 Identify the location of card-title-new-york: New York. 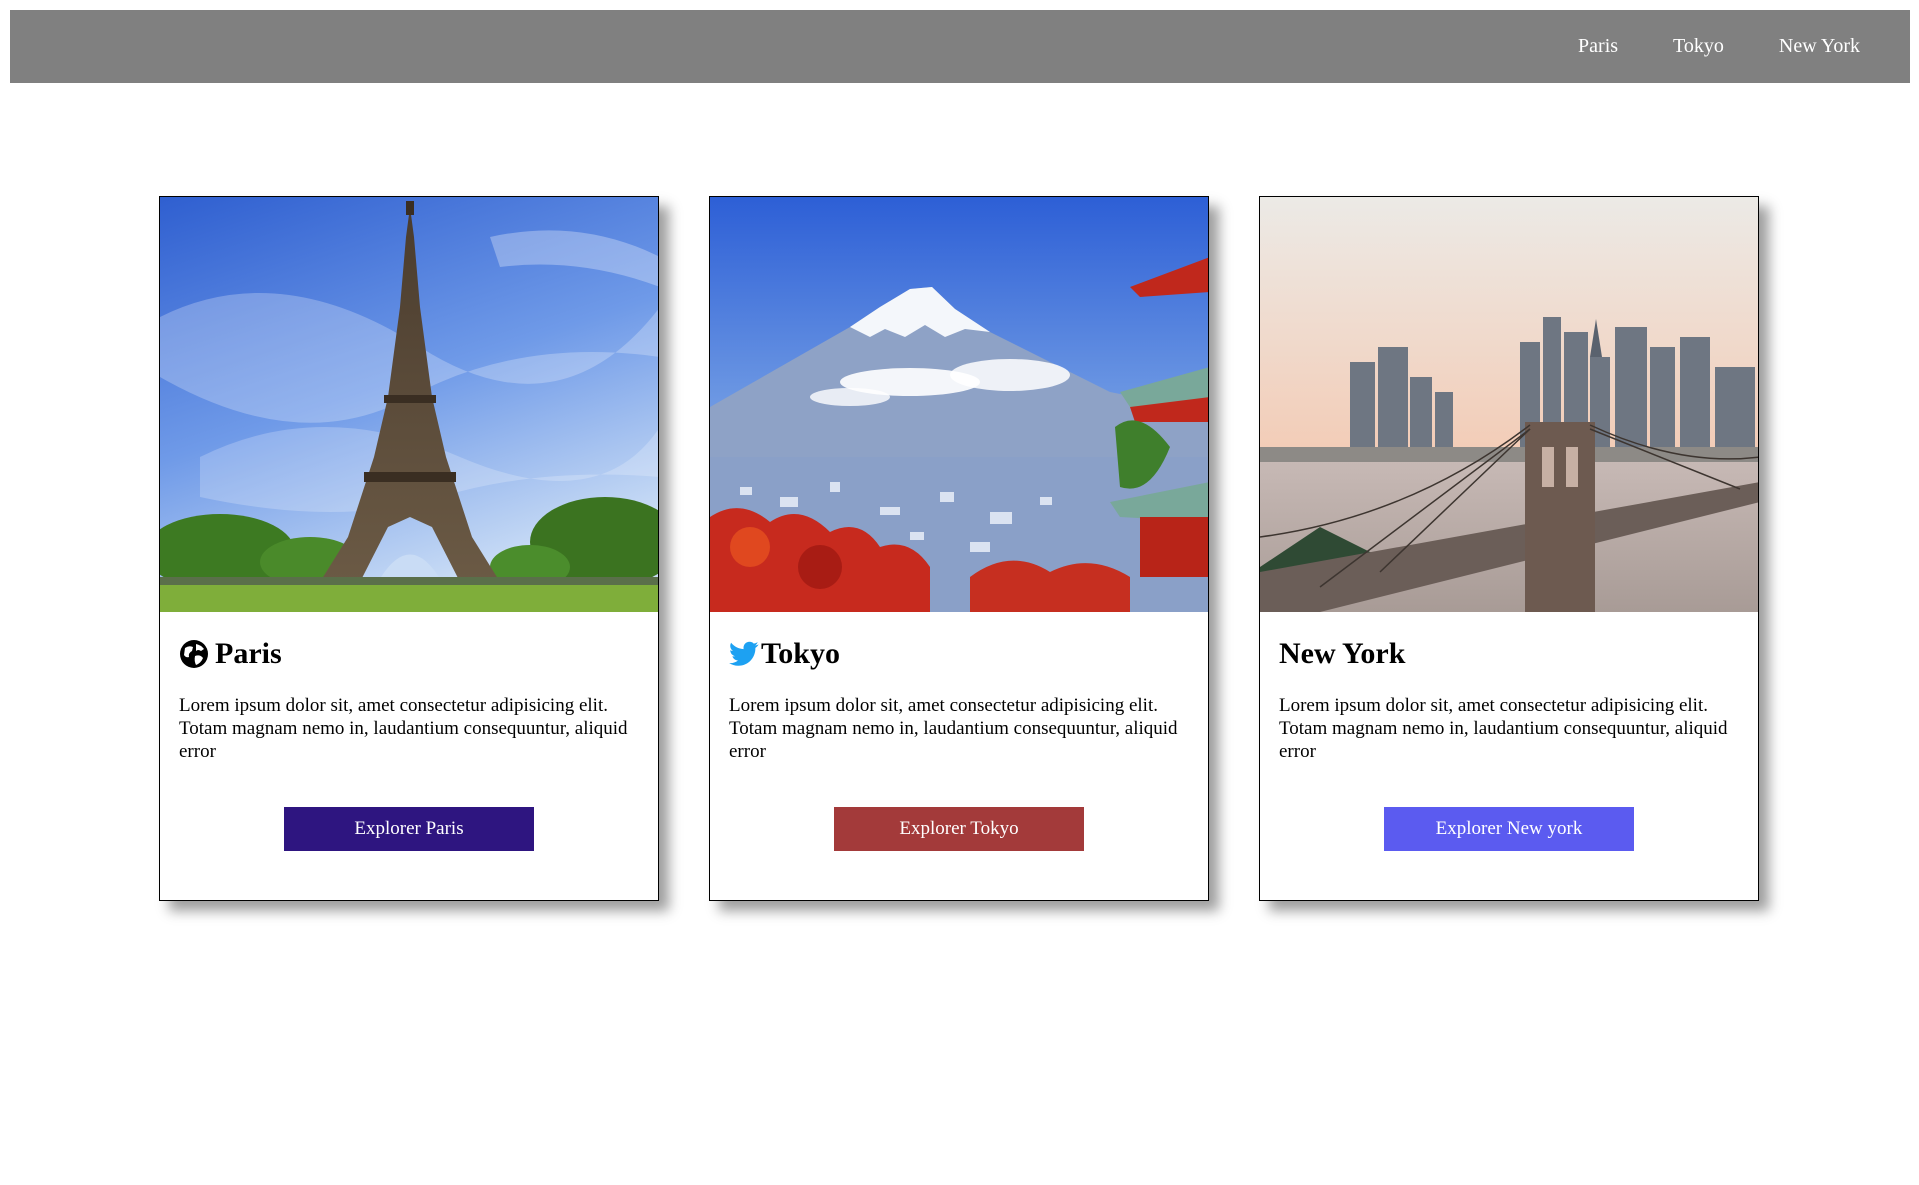
(1509, 654).